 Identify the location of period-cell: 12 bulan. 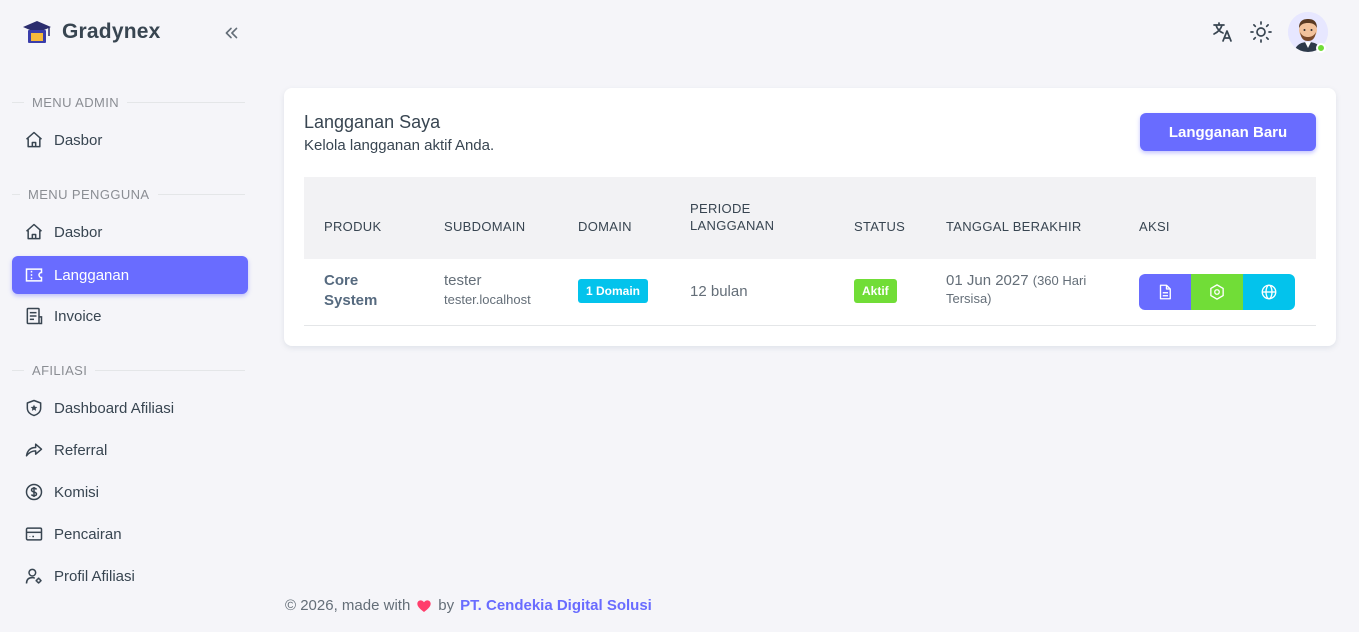
(719, 291).